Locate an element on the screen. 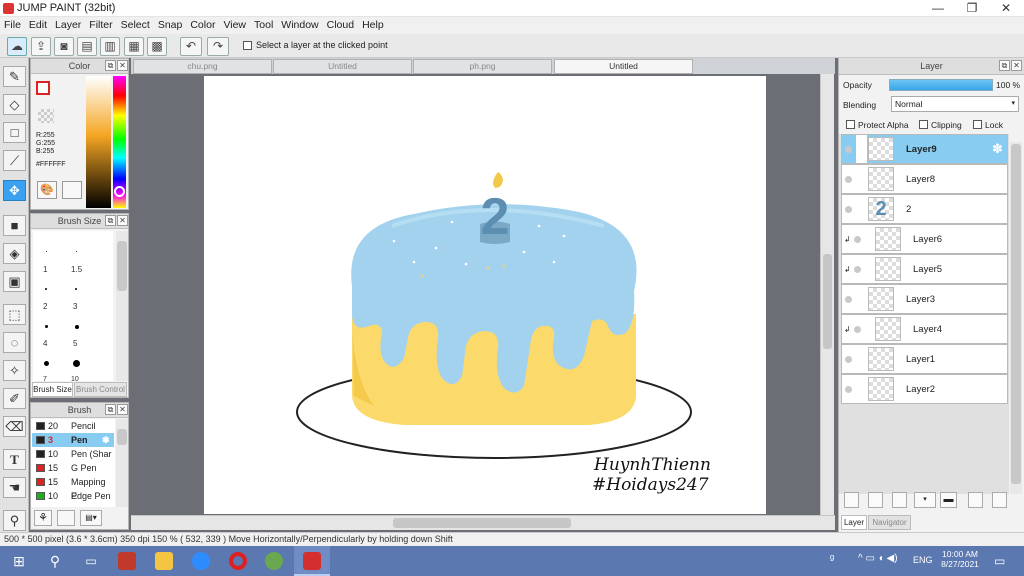 The image size is (1024, 576). bucket-tool-icon: ◈ is located at coordinates (14, 253).